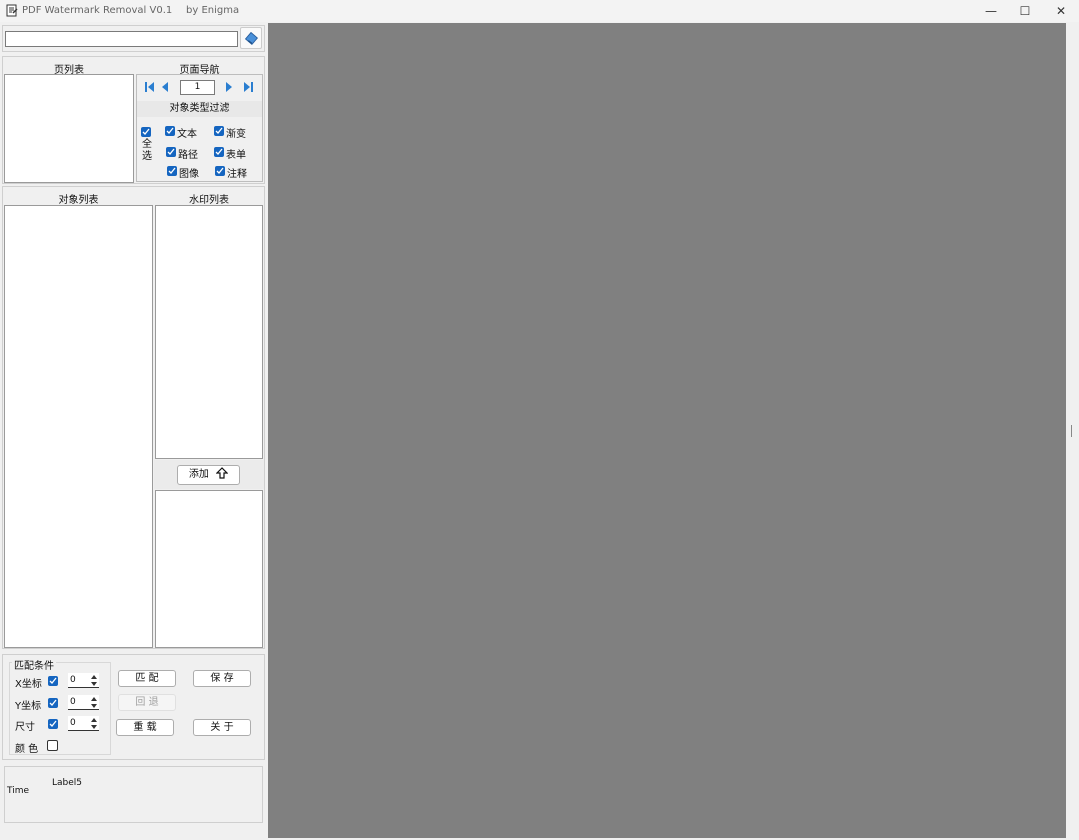 This screenshot has width=1079, height=840. What do you see at coordinates (237, 174) in the screenshot?
I see `annotation-filter-label: 注释` at bounding box center [237, 174].